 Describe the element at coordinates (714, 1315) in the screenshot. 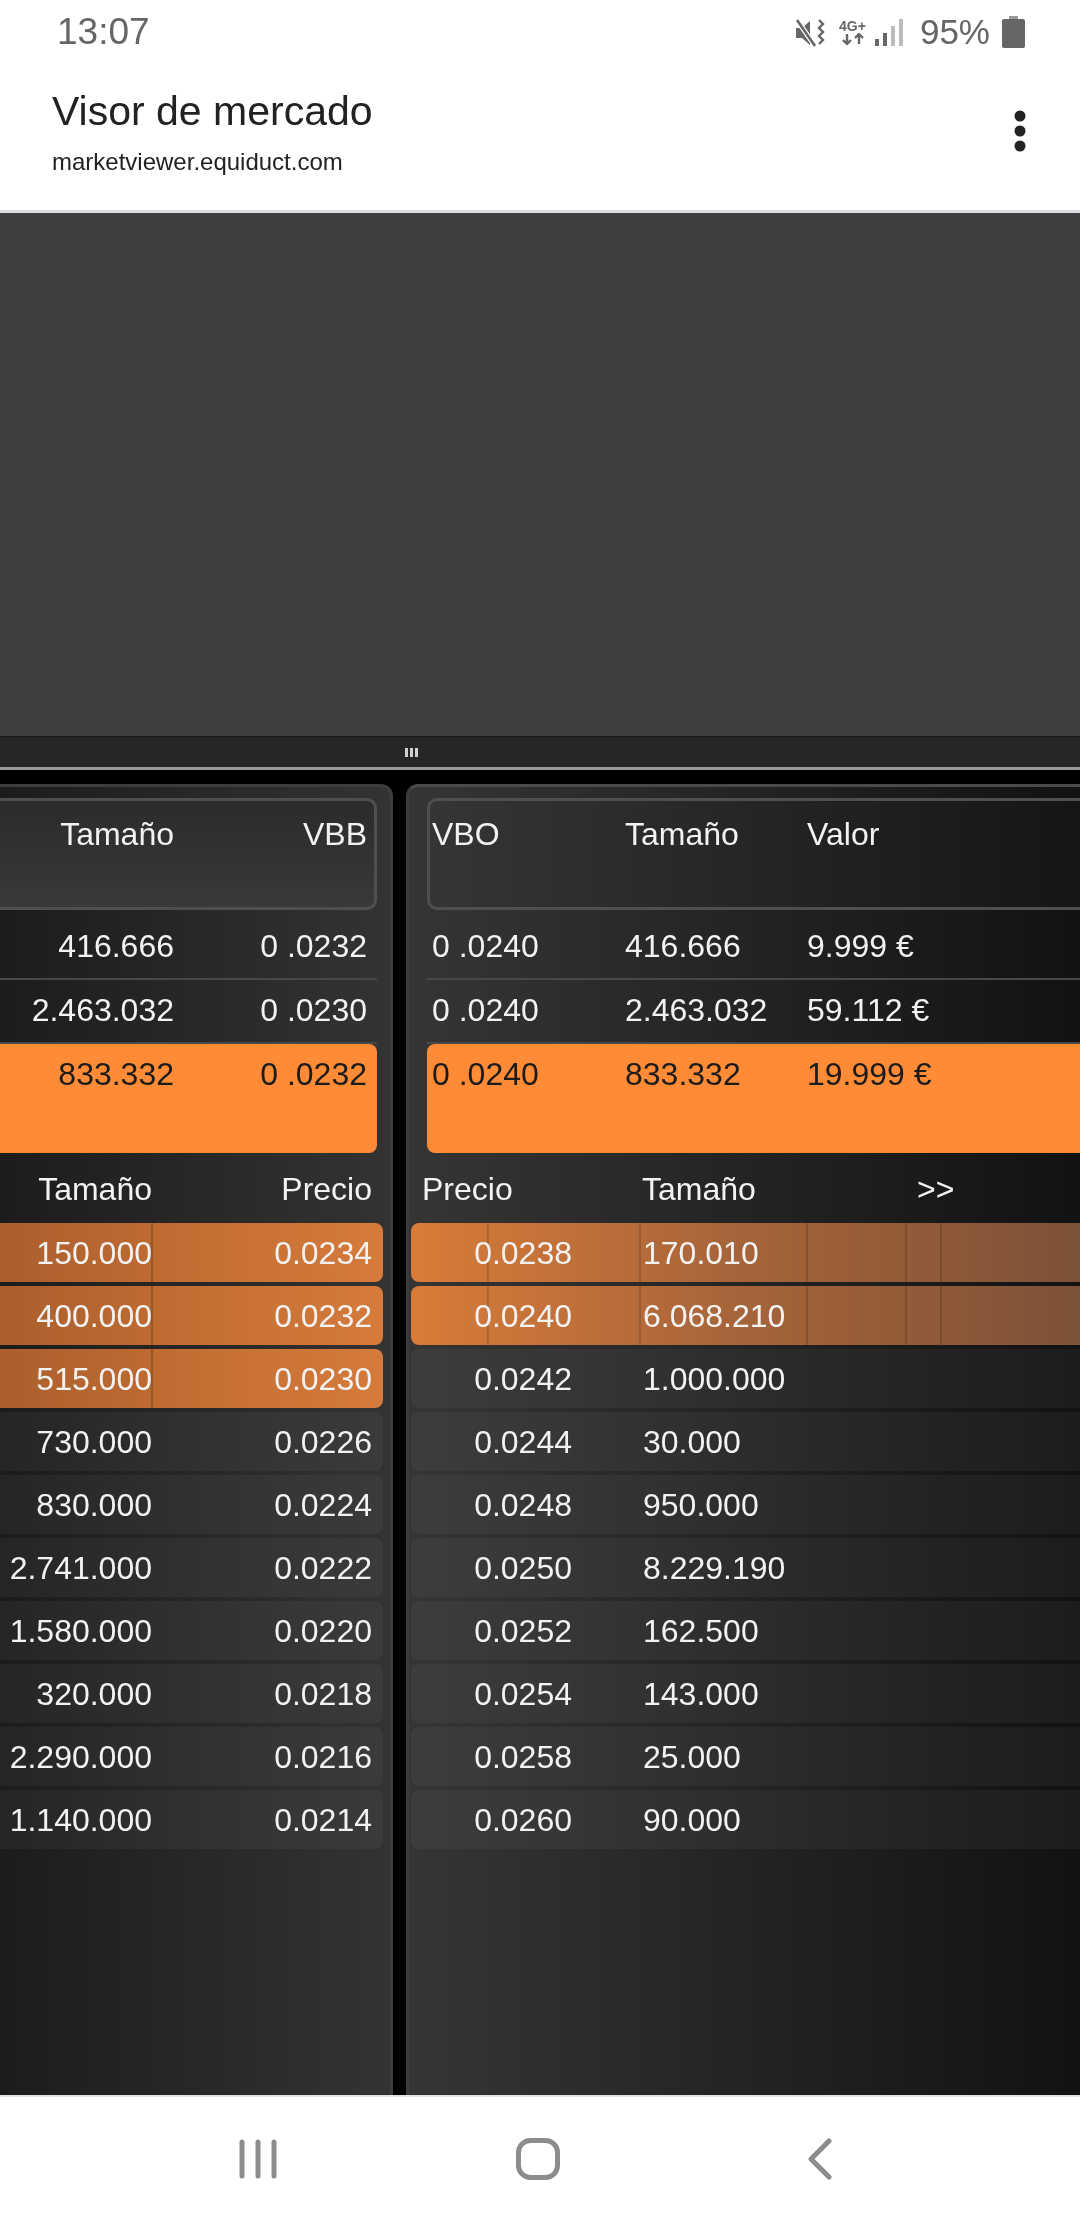

I see `table-cell: 6.068.210` at that location.